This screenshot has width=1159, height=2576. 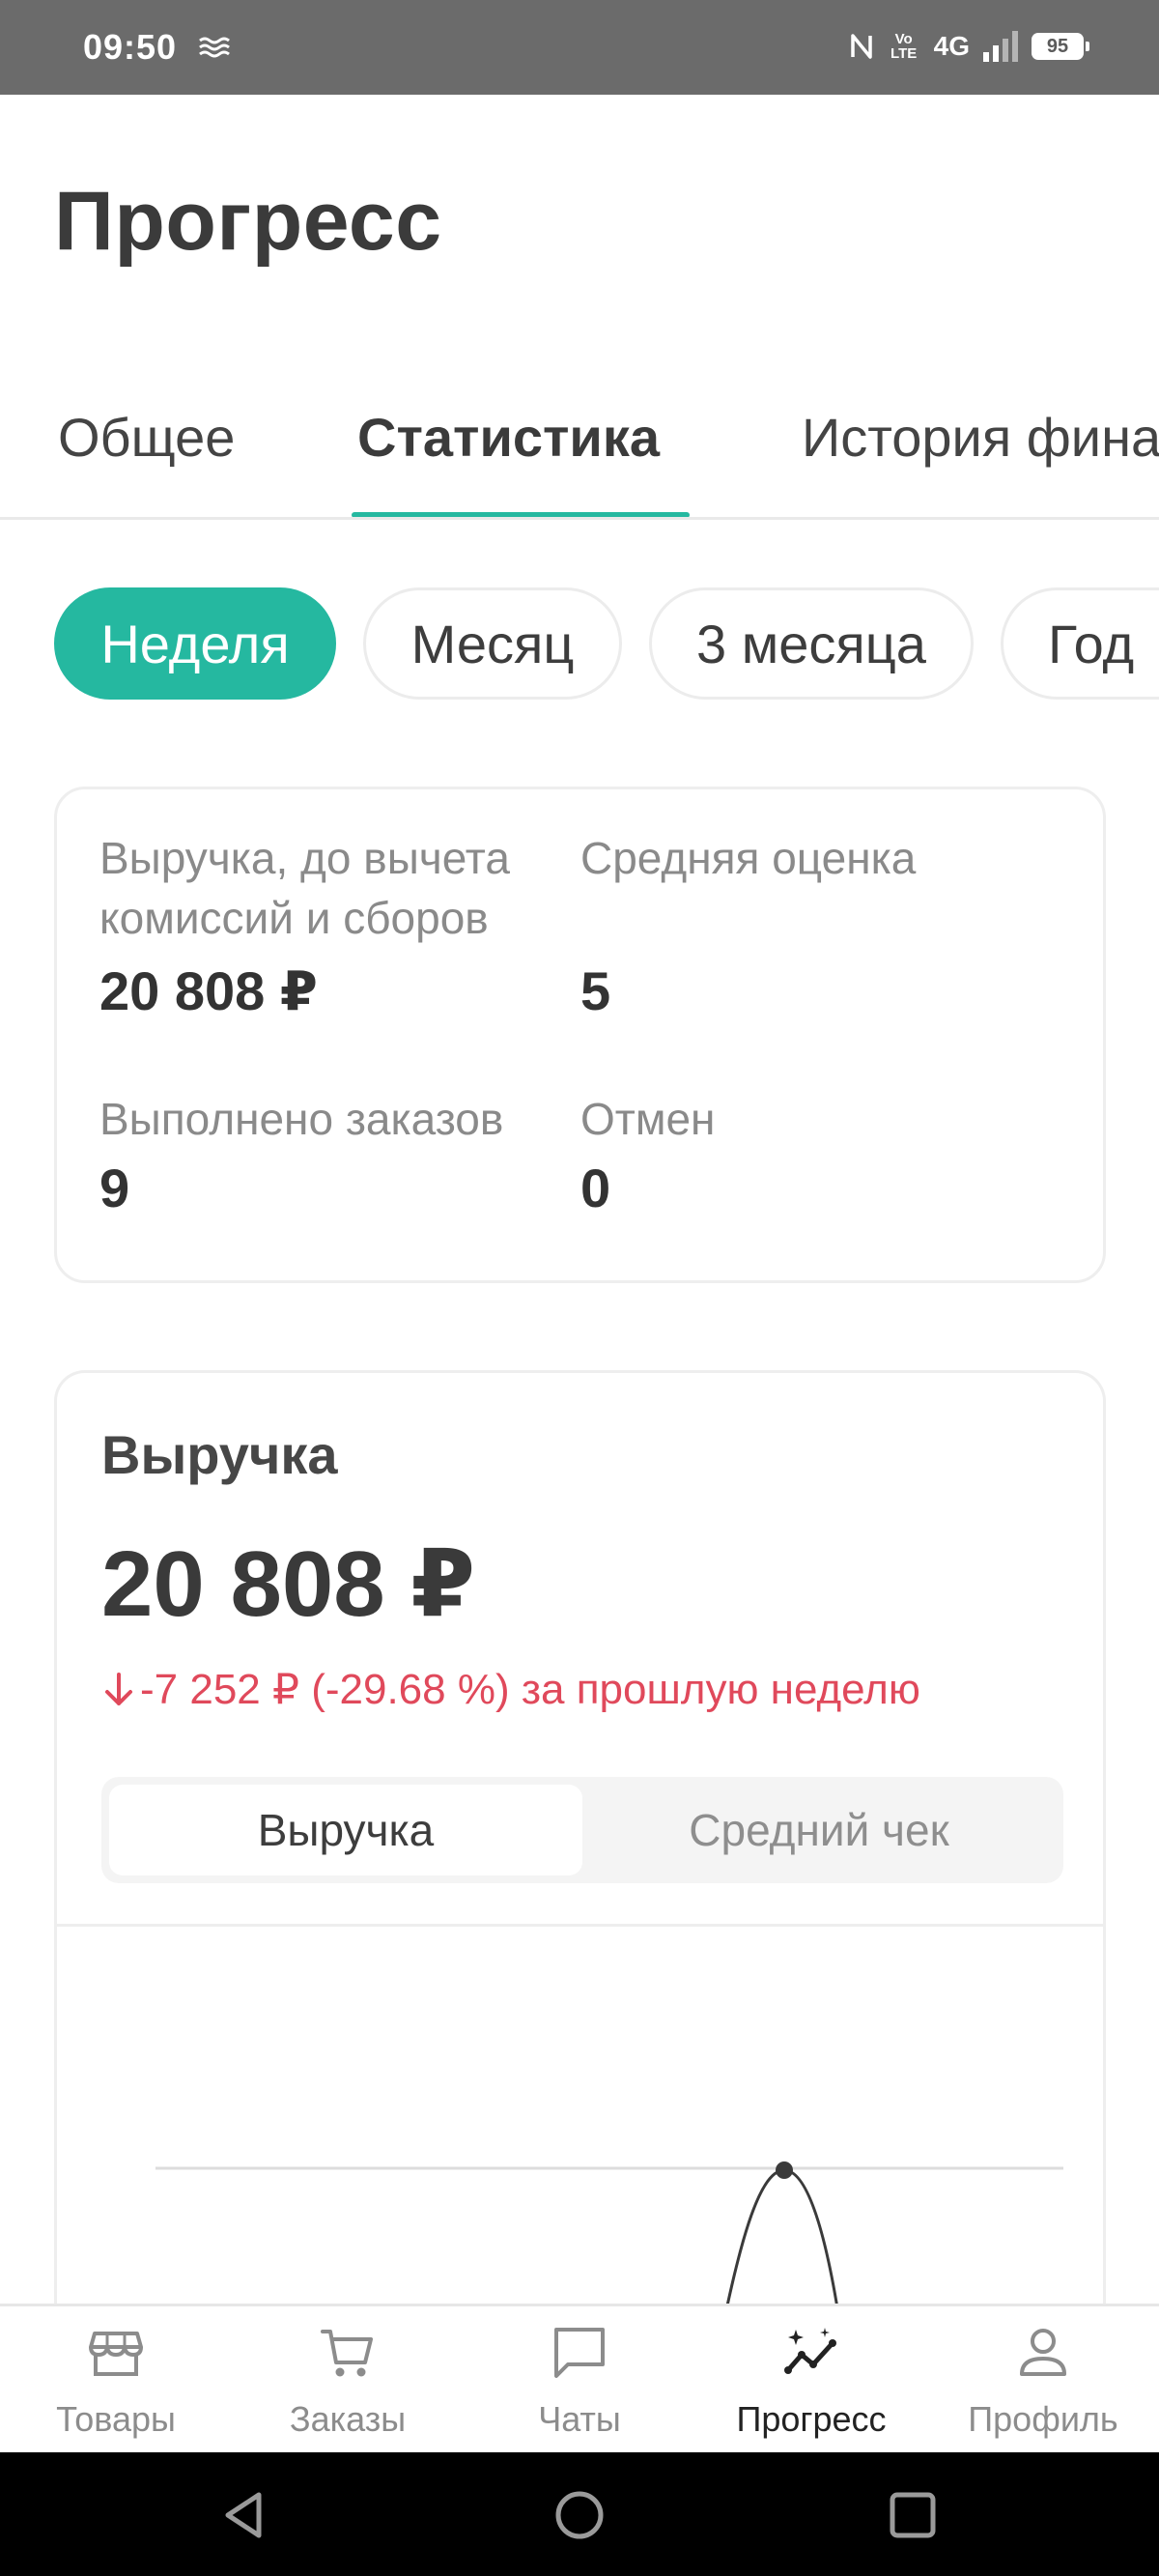 I want to click on profile-icon, so click(x=1043, y=2353).